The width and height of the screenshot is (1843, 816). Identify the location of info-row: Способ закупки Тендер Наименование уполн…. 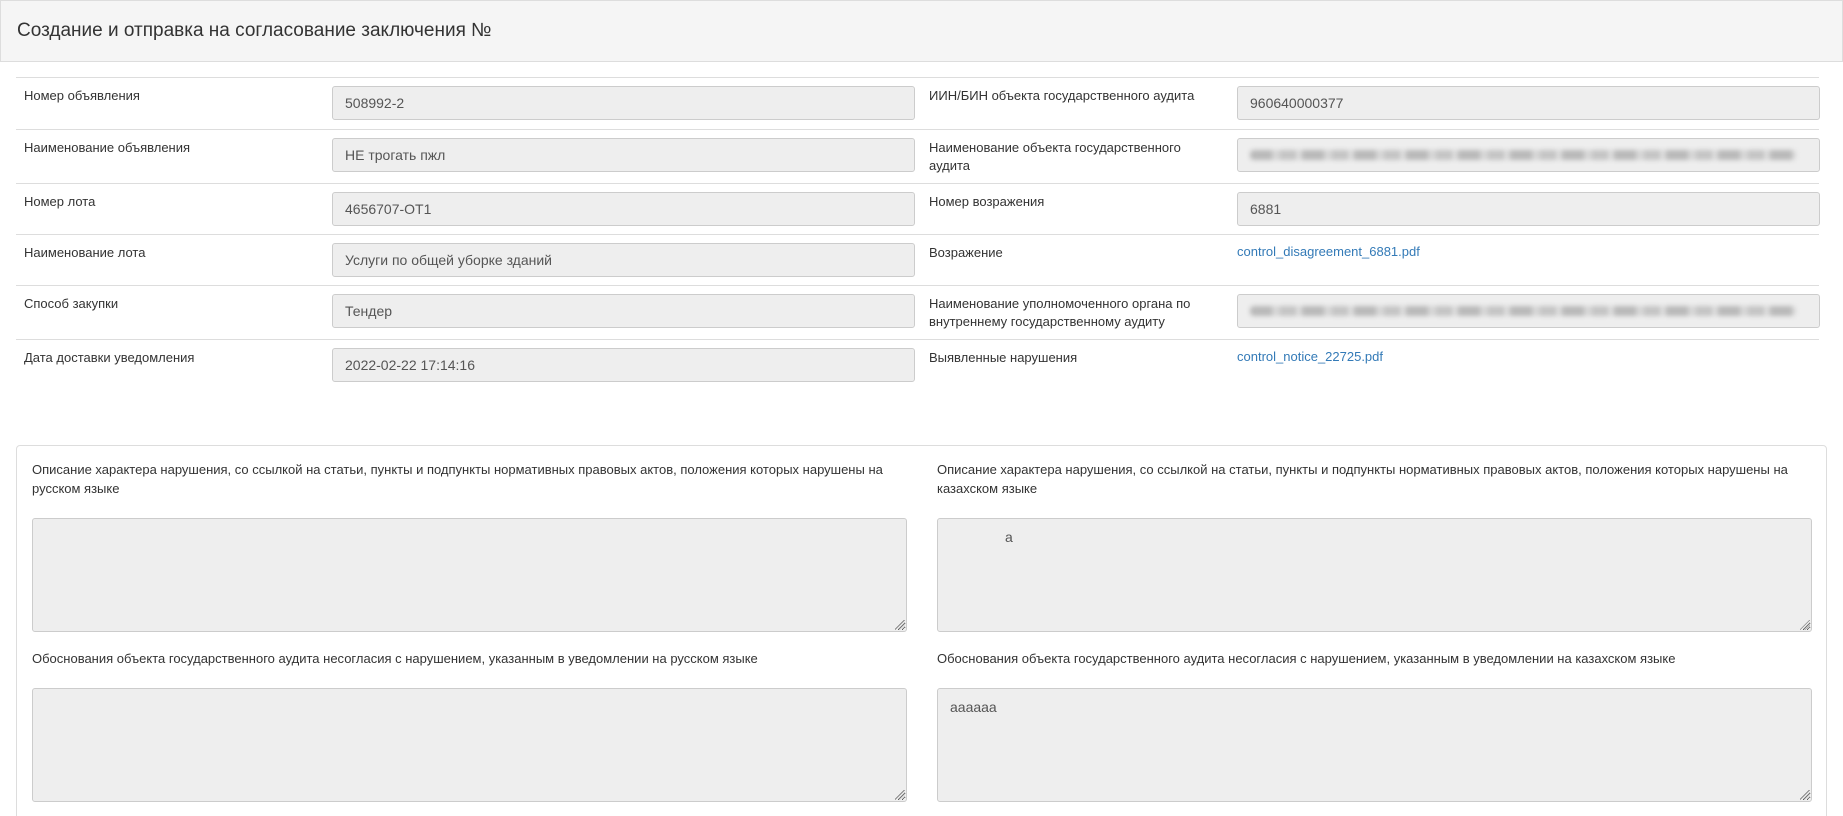
(918, 312).